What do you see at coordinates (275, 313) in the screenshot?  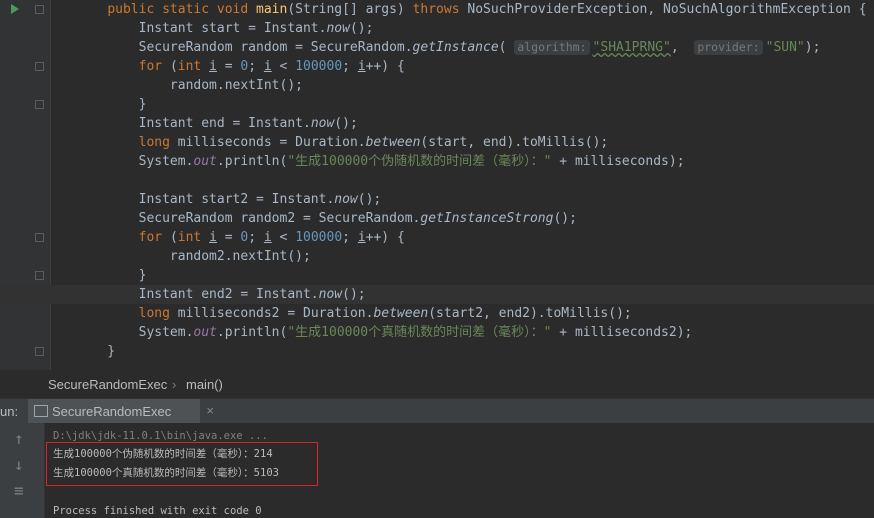 I see `code-token: milliseconds2 = Duration.` at bounding box center [275, 313].